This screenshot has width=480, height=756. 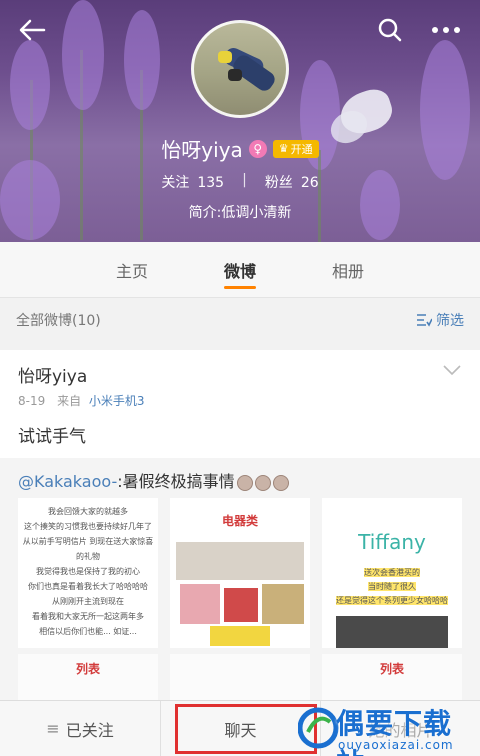 I want to click on search-icon, so click(x=390, y=30).